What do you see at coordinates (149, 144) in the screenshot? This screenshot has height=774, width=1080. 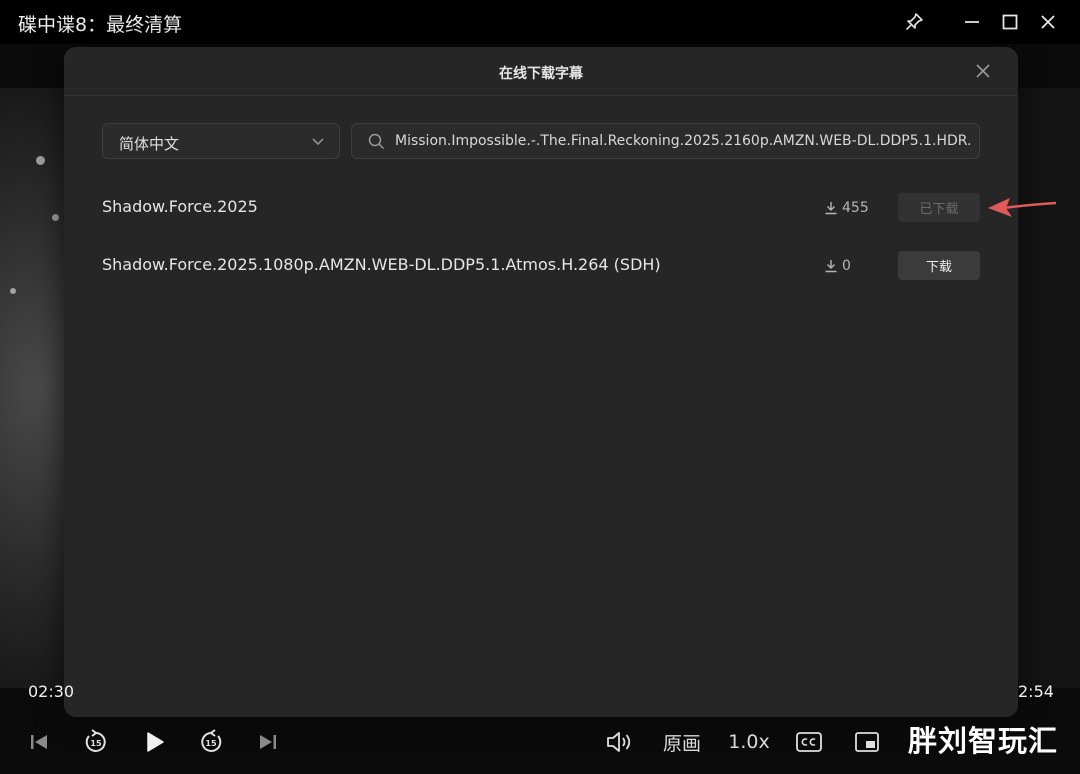 I see `language-value: 简体中文` at bounding box center [149, 144].